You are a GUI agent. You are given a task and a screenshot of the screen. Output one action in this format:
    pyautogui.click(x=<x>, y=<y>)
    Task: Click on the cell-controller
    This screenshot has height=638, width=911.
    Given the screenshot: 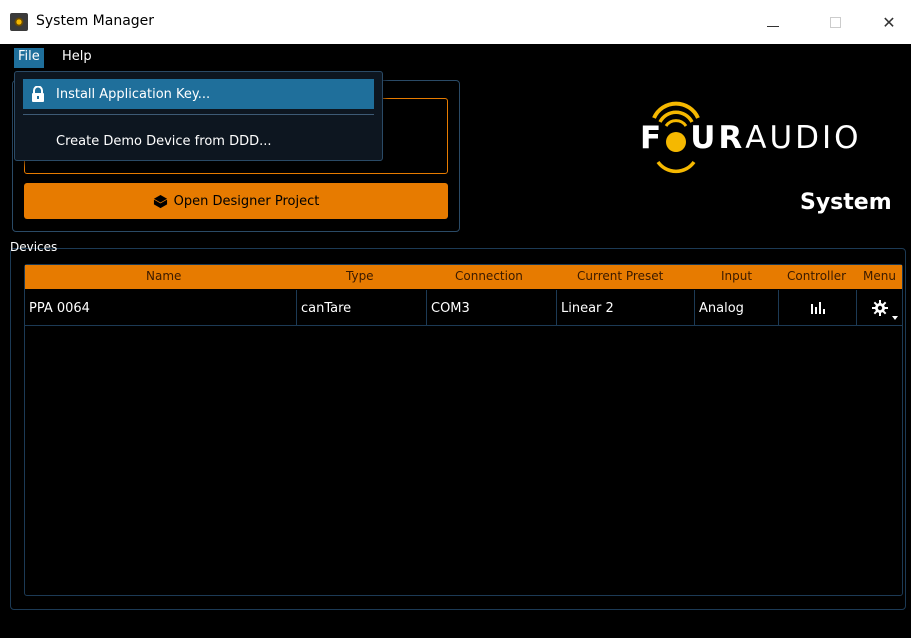 What is the action you would take?
    pyautogui.click(x=818, y=308)
    